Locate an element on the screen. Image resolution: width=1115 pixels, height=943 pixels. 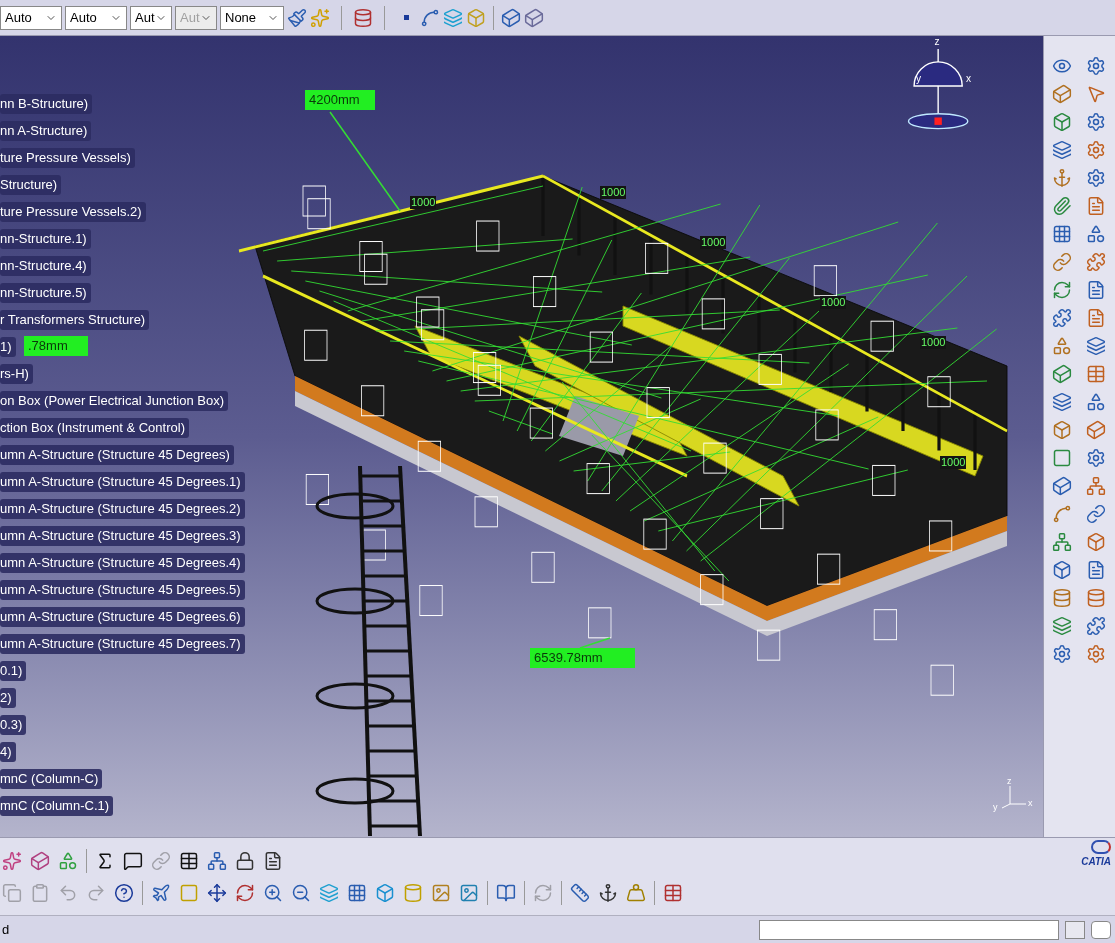
tree-item: 2) is located at coordinates (8, 698).